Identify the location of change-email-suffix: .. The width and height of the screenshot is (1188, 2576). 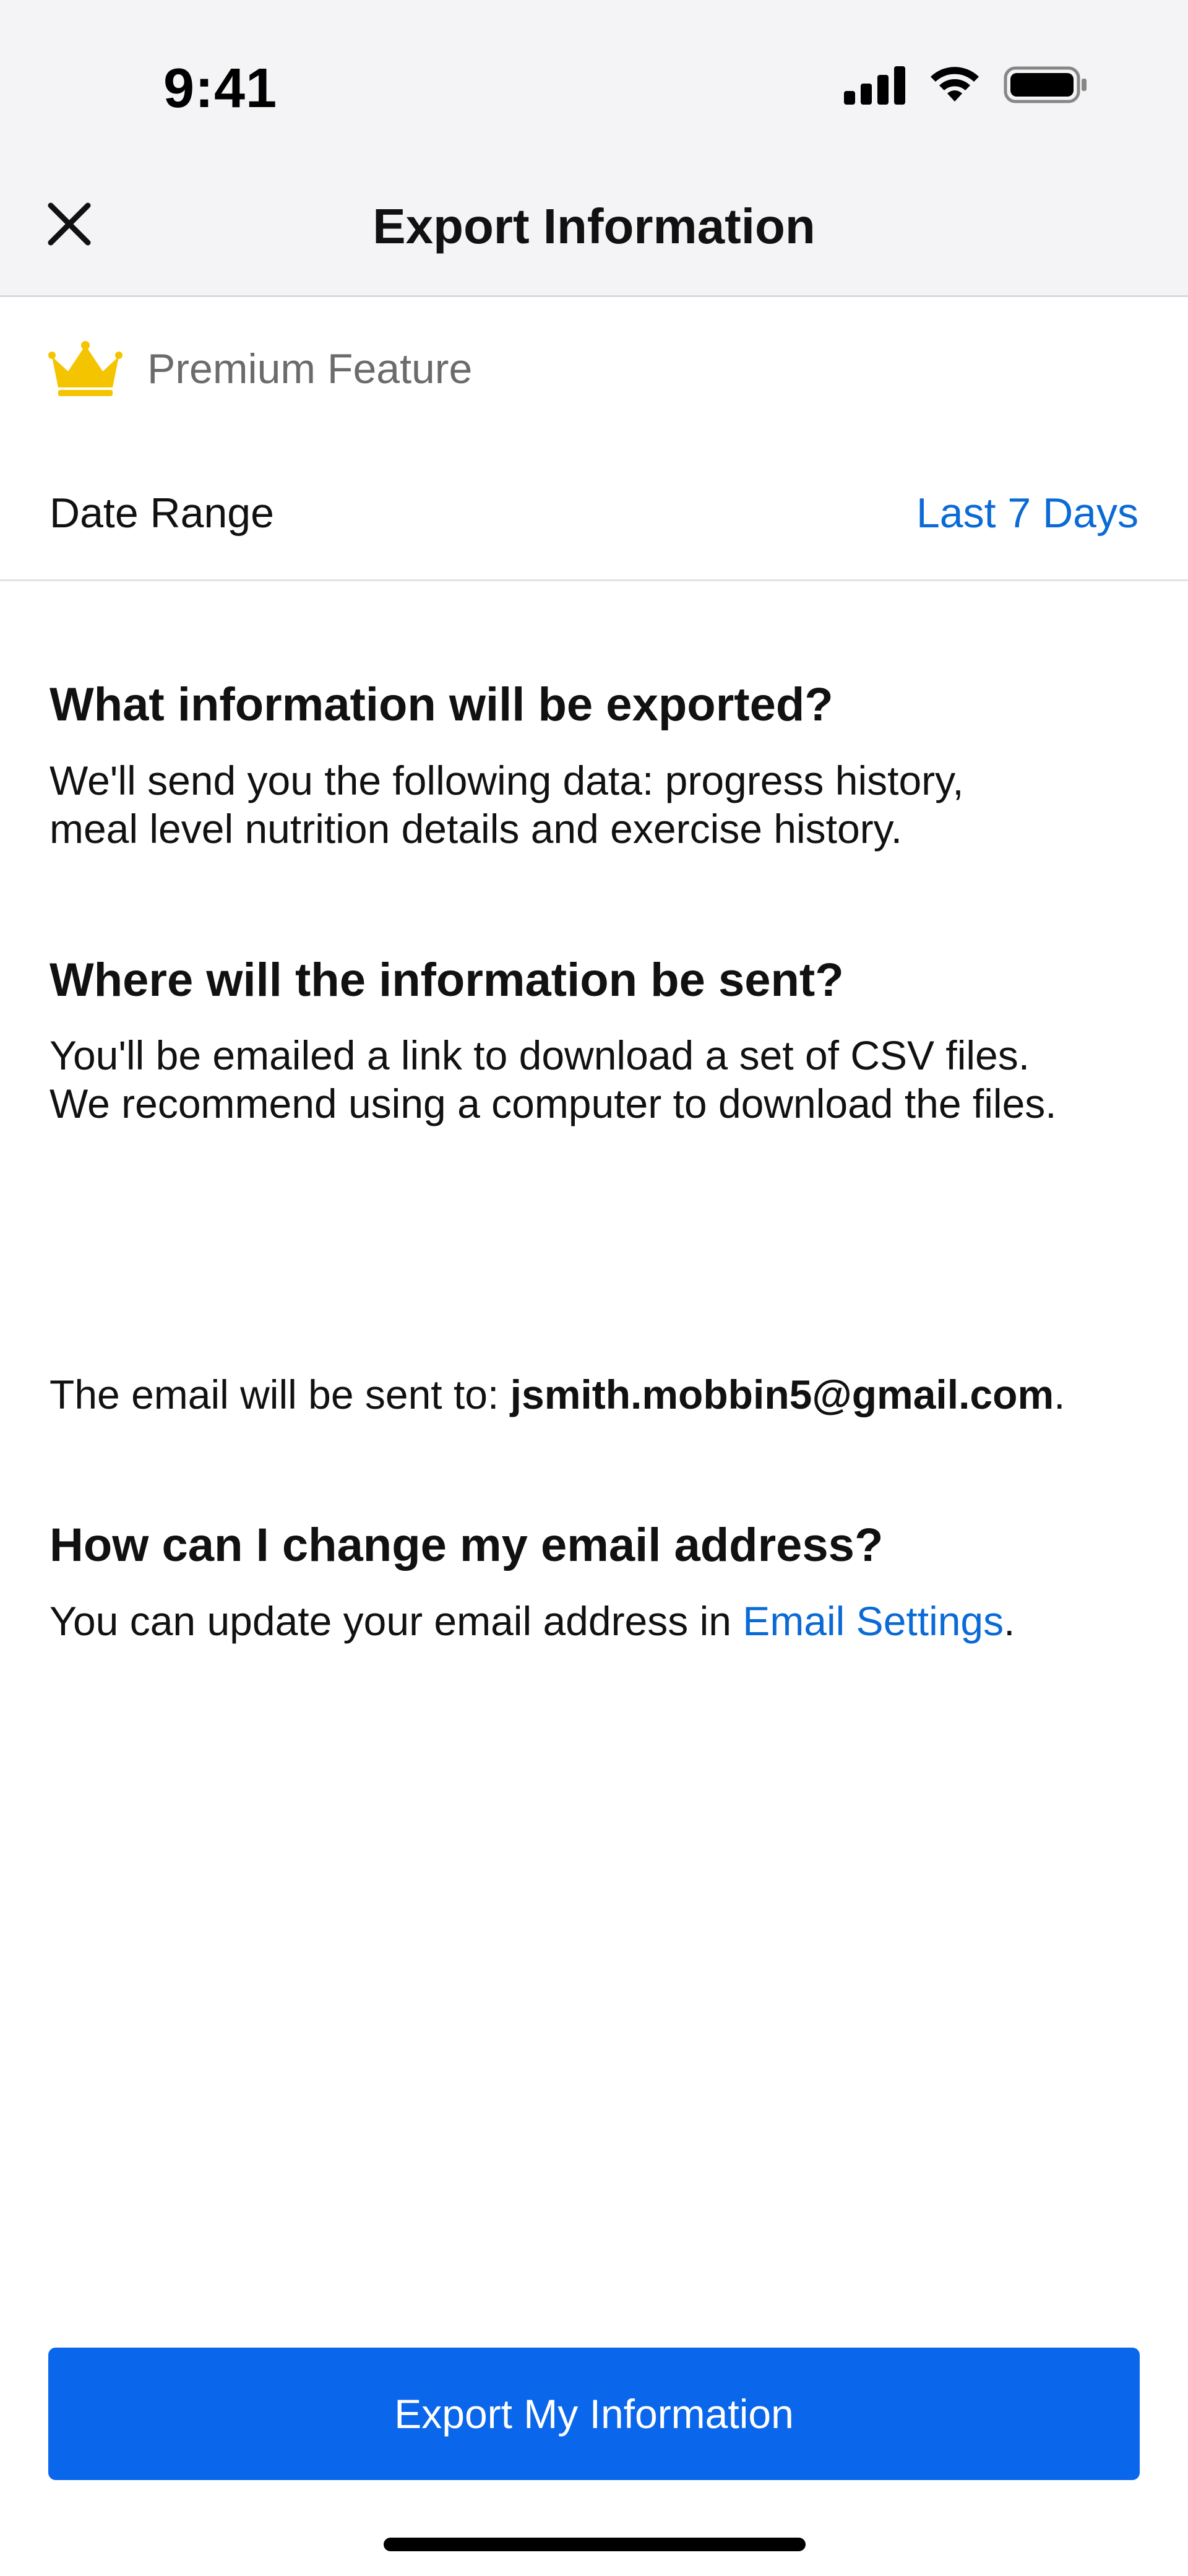
(1009, 1621).